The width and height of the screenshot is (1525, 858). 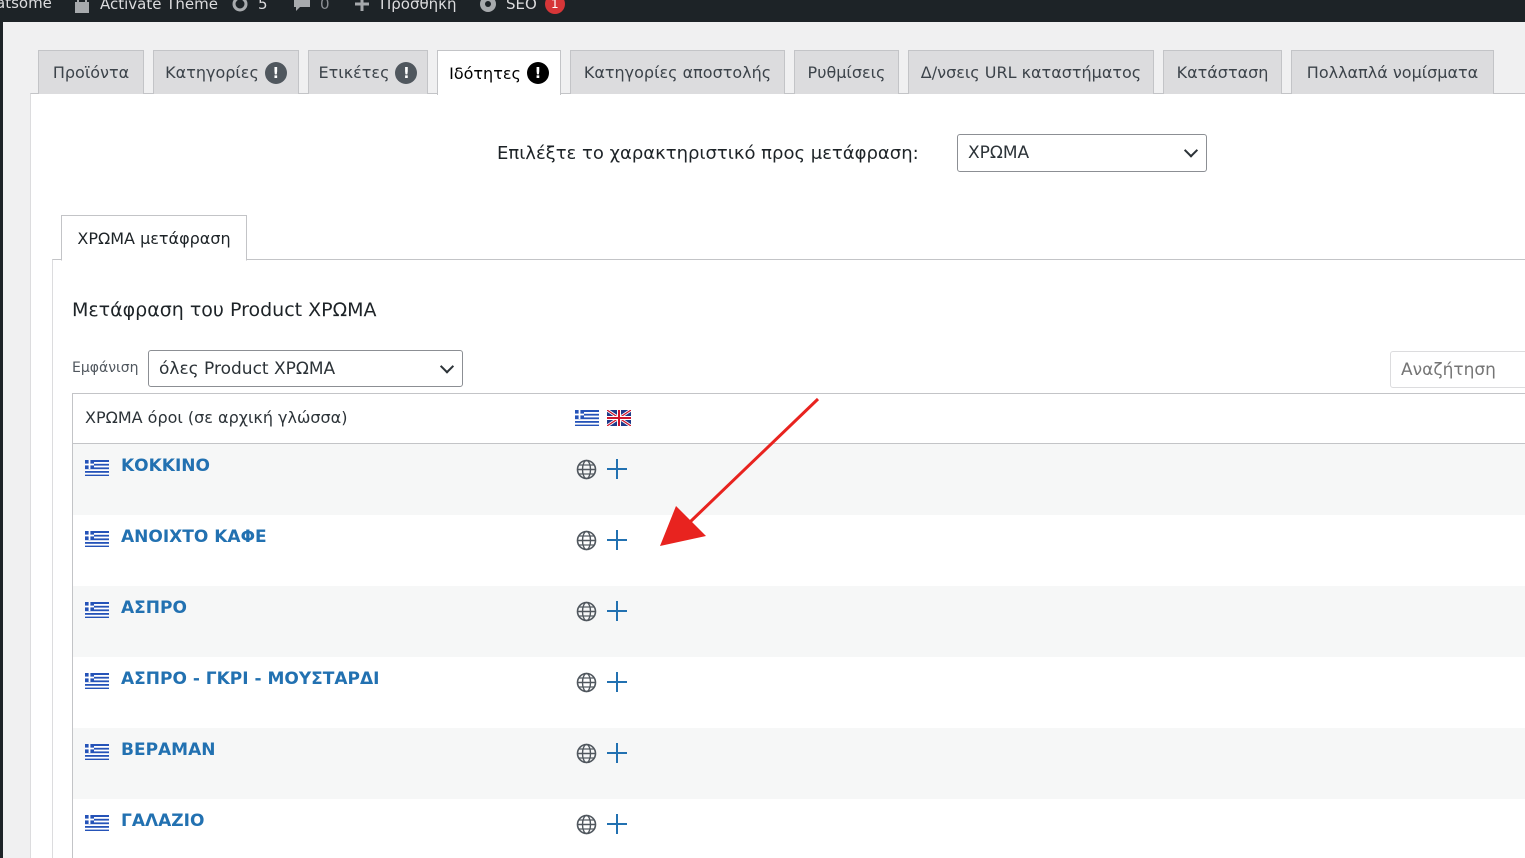 What do you see at coordinates (212, 72) in the screenshot?
I see `tab-label: Κατηγορίες` at bounding box center [212, 72].